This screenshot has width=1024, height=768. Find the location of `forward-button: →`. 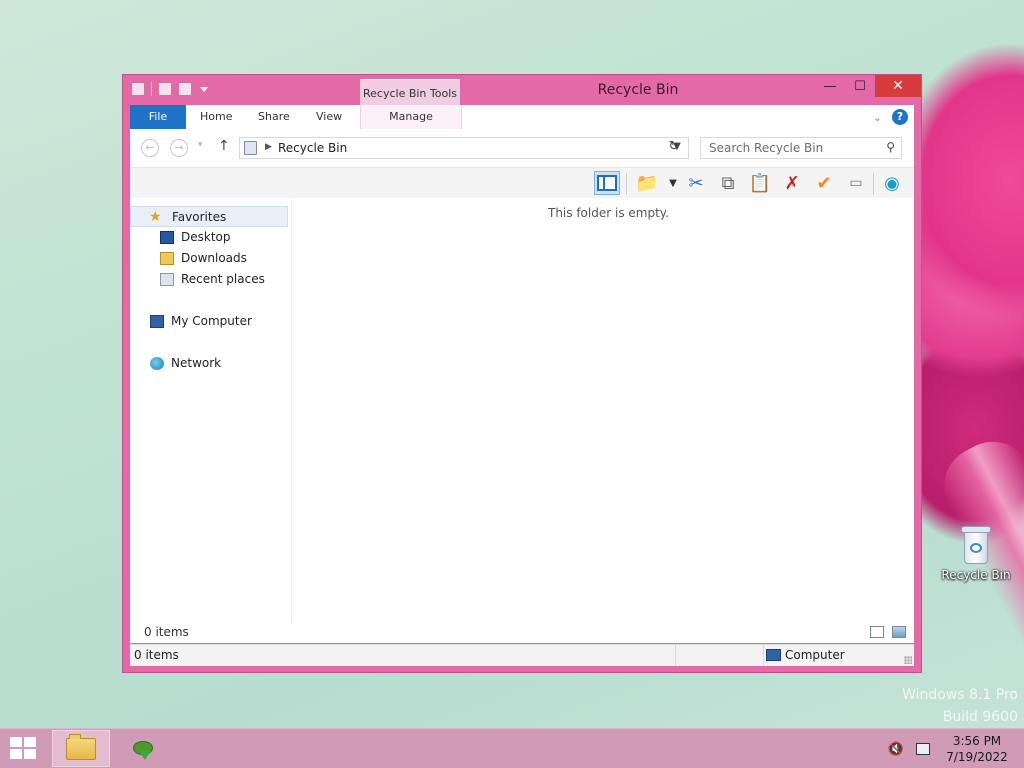

forward-button: → is located at coordinates (179, 148).